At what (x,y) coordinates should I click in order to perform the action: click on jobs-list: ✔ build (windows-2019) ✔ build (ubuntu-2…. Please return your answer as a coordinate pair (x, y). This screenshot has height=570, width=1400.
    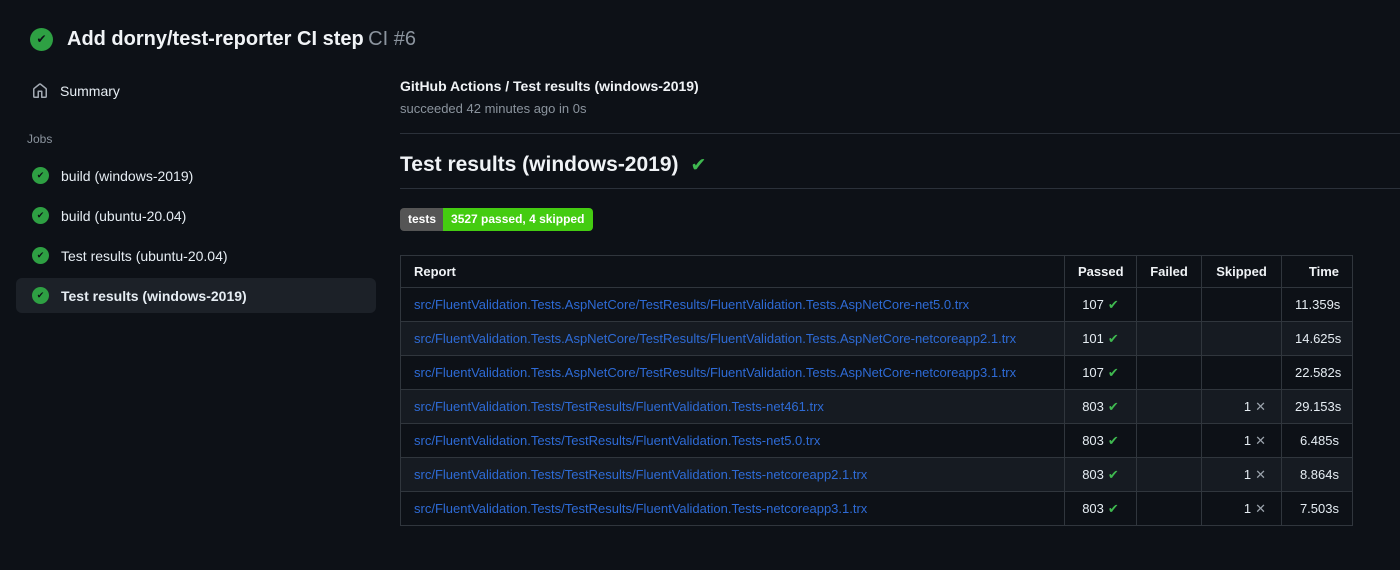
    Looking at the image, I should click on (196, 235).